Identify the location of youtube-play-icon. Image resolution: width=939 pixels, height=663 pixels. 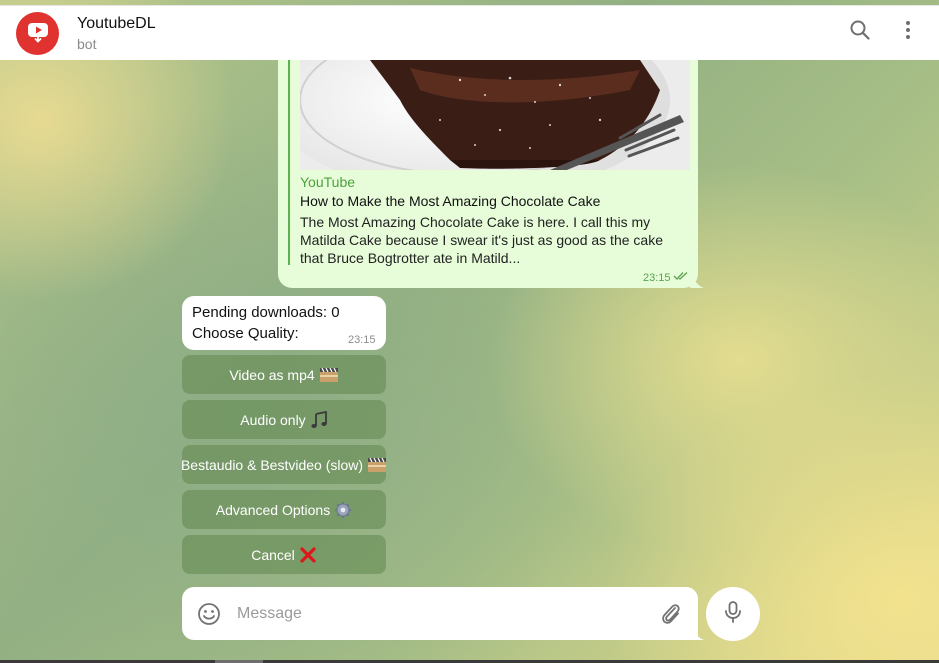
(38, 33).